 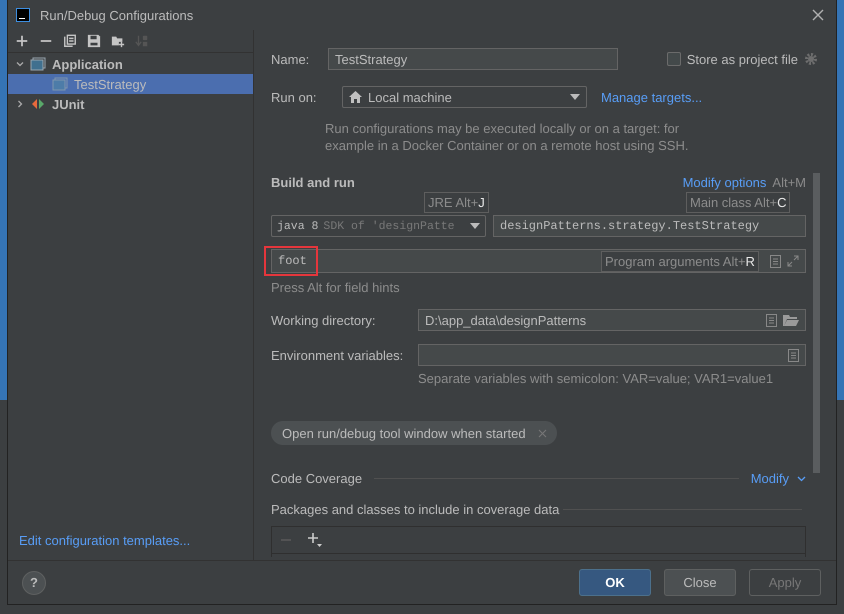 What do you see at coordinates (700, 582) in the screenshot?
I see `dialog-button: Close` at bounding box center [700, 582].